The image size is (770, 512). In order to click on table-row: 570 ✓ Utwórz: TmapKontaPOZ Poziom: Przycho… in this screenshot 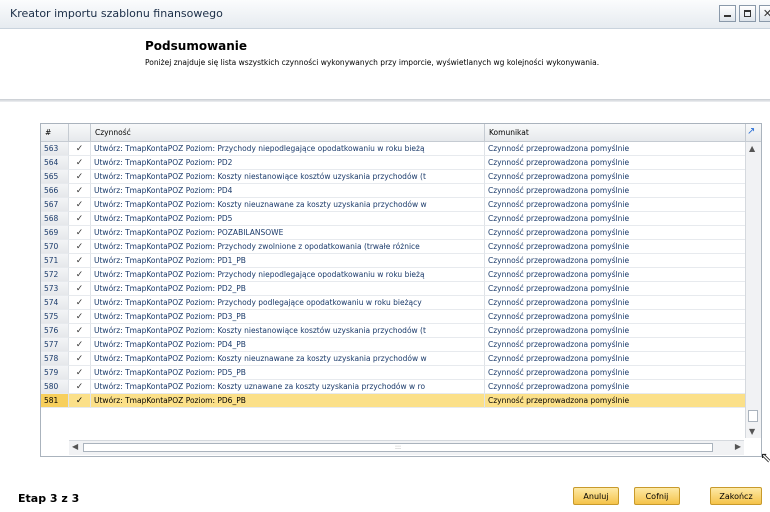, I will do `click(393, 247)`.